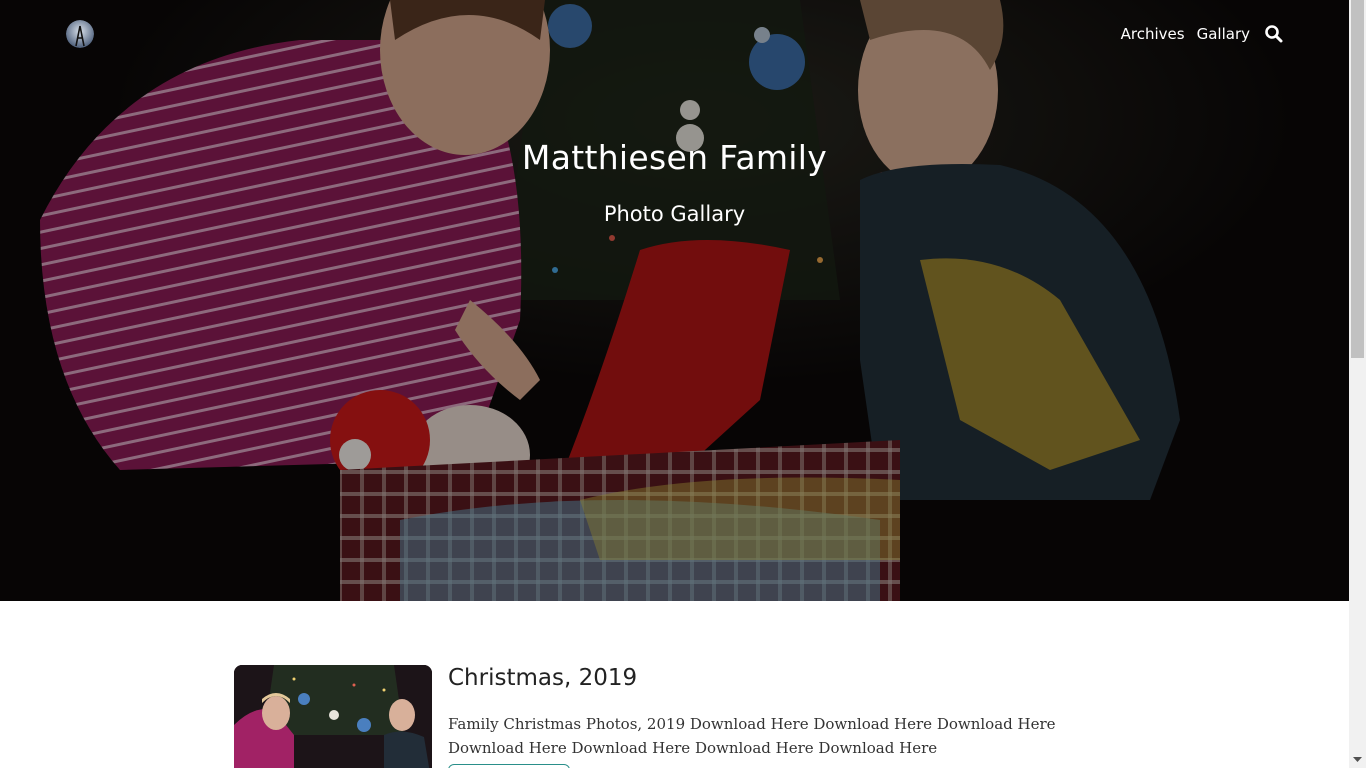 This screenshot has height=768, width=1366. Describe the element at coordinates (1357, 384) in the screenshot. I see `page-scrollbar` at that location.